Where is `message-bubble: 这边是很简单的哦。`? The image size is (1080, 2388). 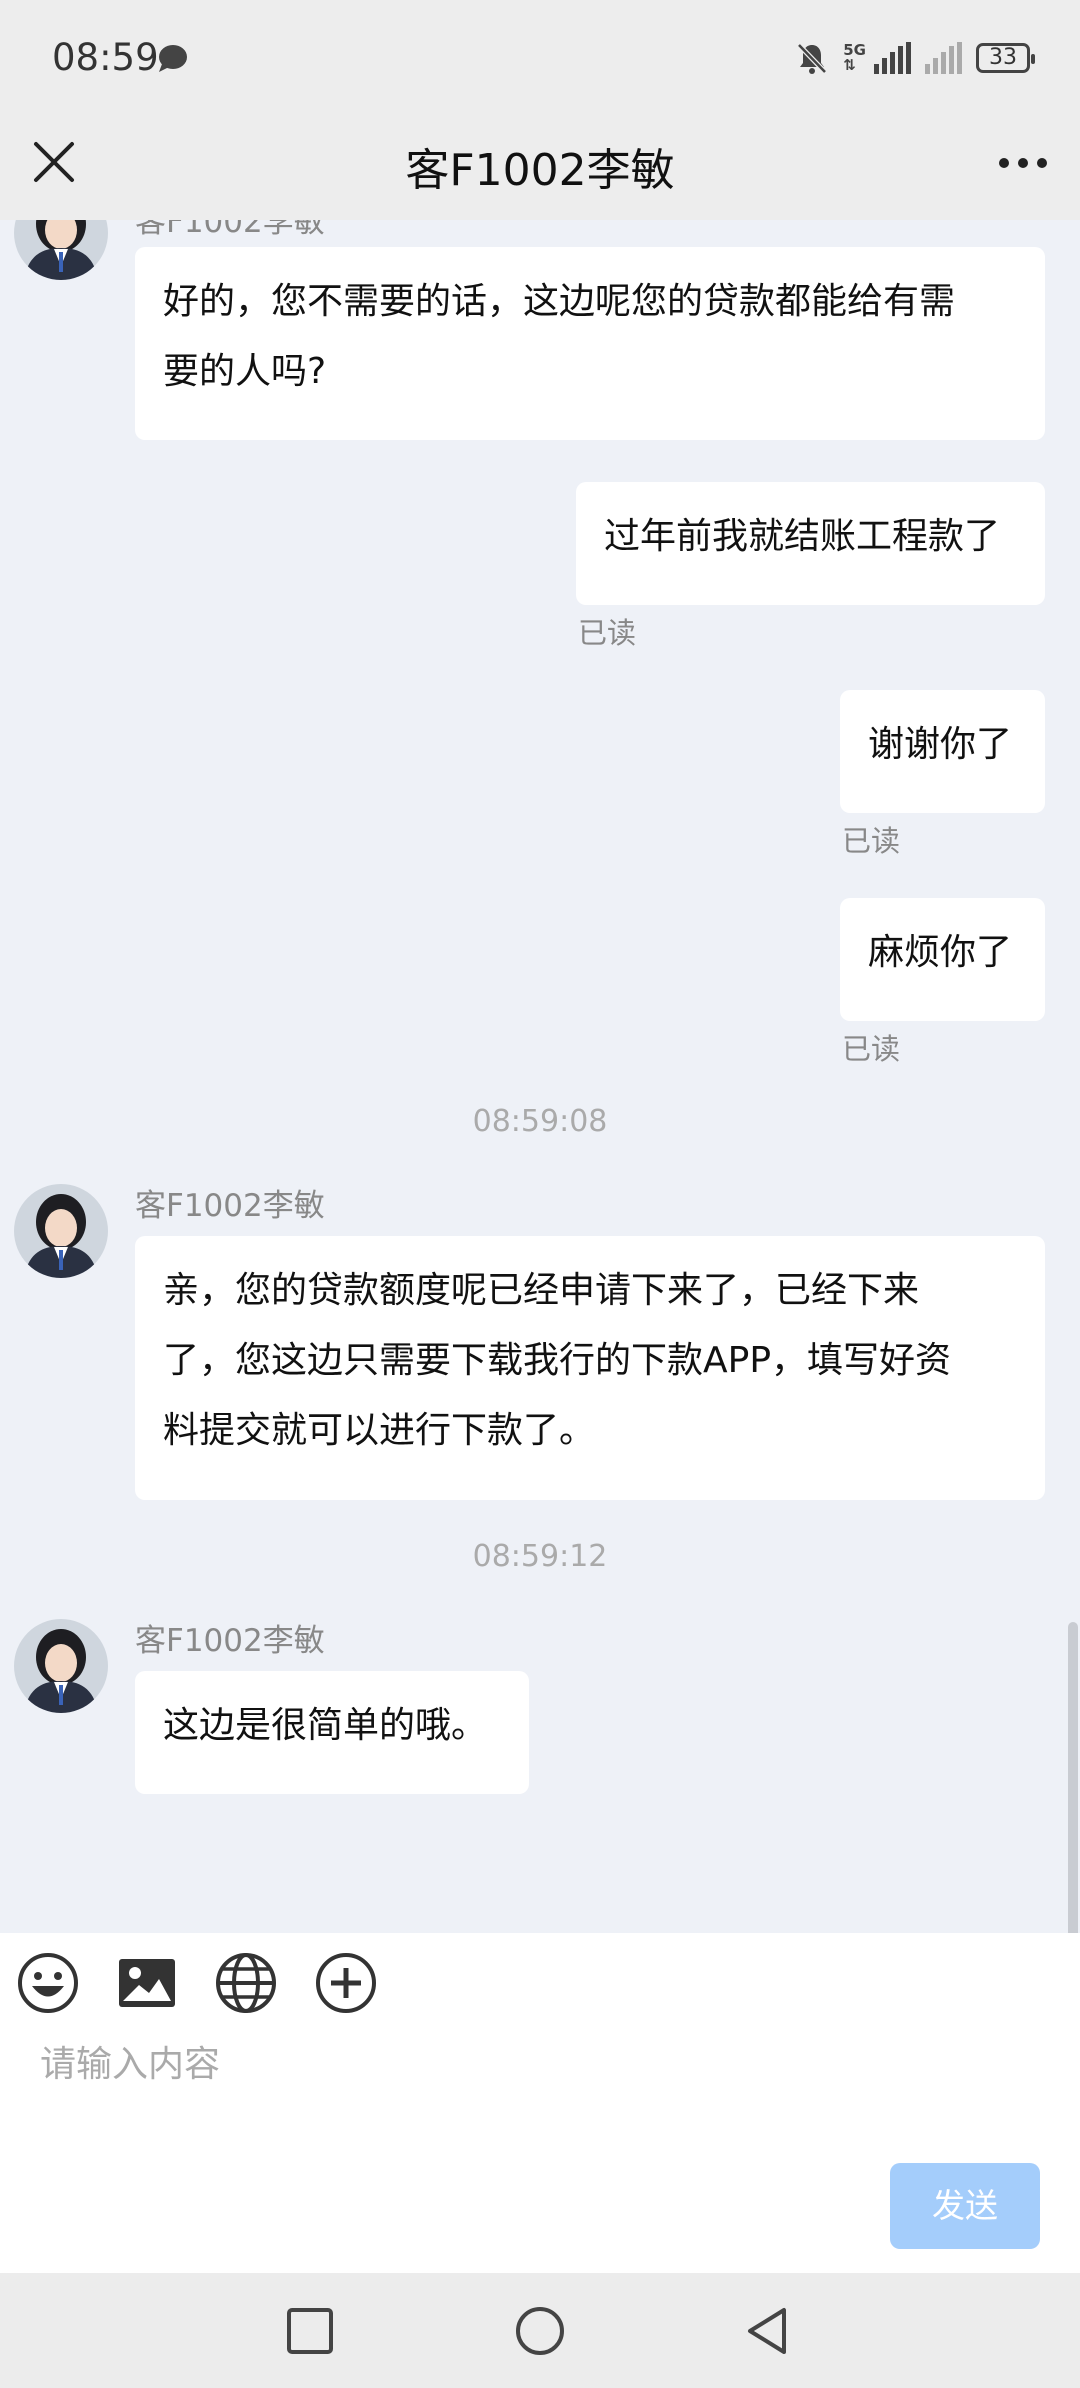 message-bubble: 这边是很简单的哦。 is located at coordinates (332, 1732).